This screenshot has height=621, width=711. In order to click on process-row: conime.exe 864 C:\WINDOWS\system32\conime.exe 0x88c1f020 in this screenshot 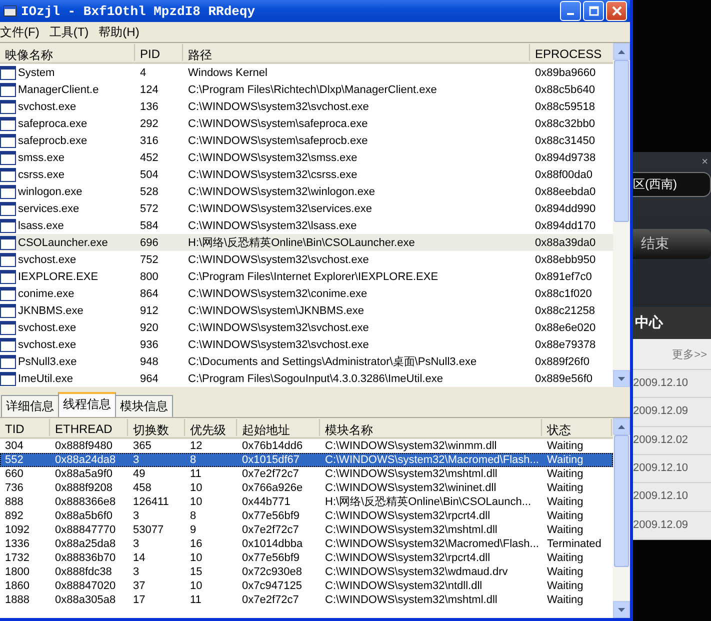, I will do `click(306, 293)`.